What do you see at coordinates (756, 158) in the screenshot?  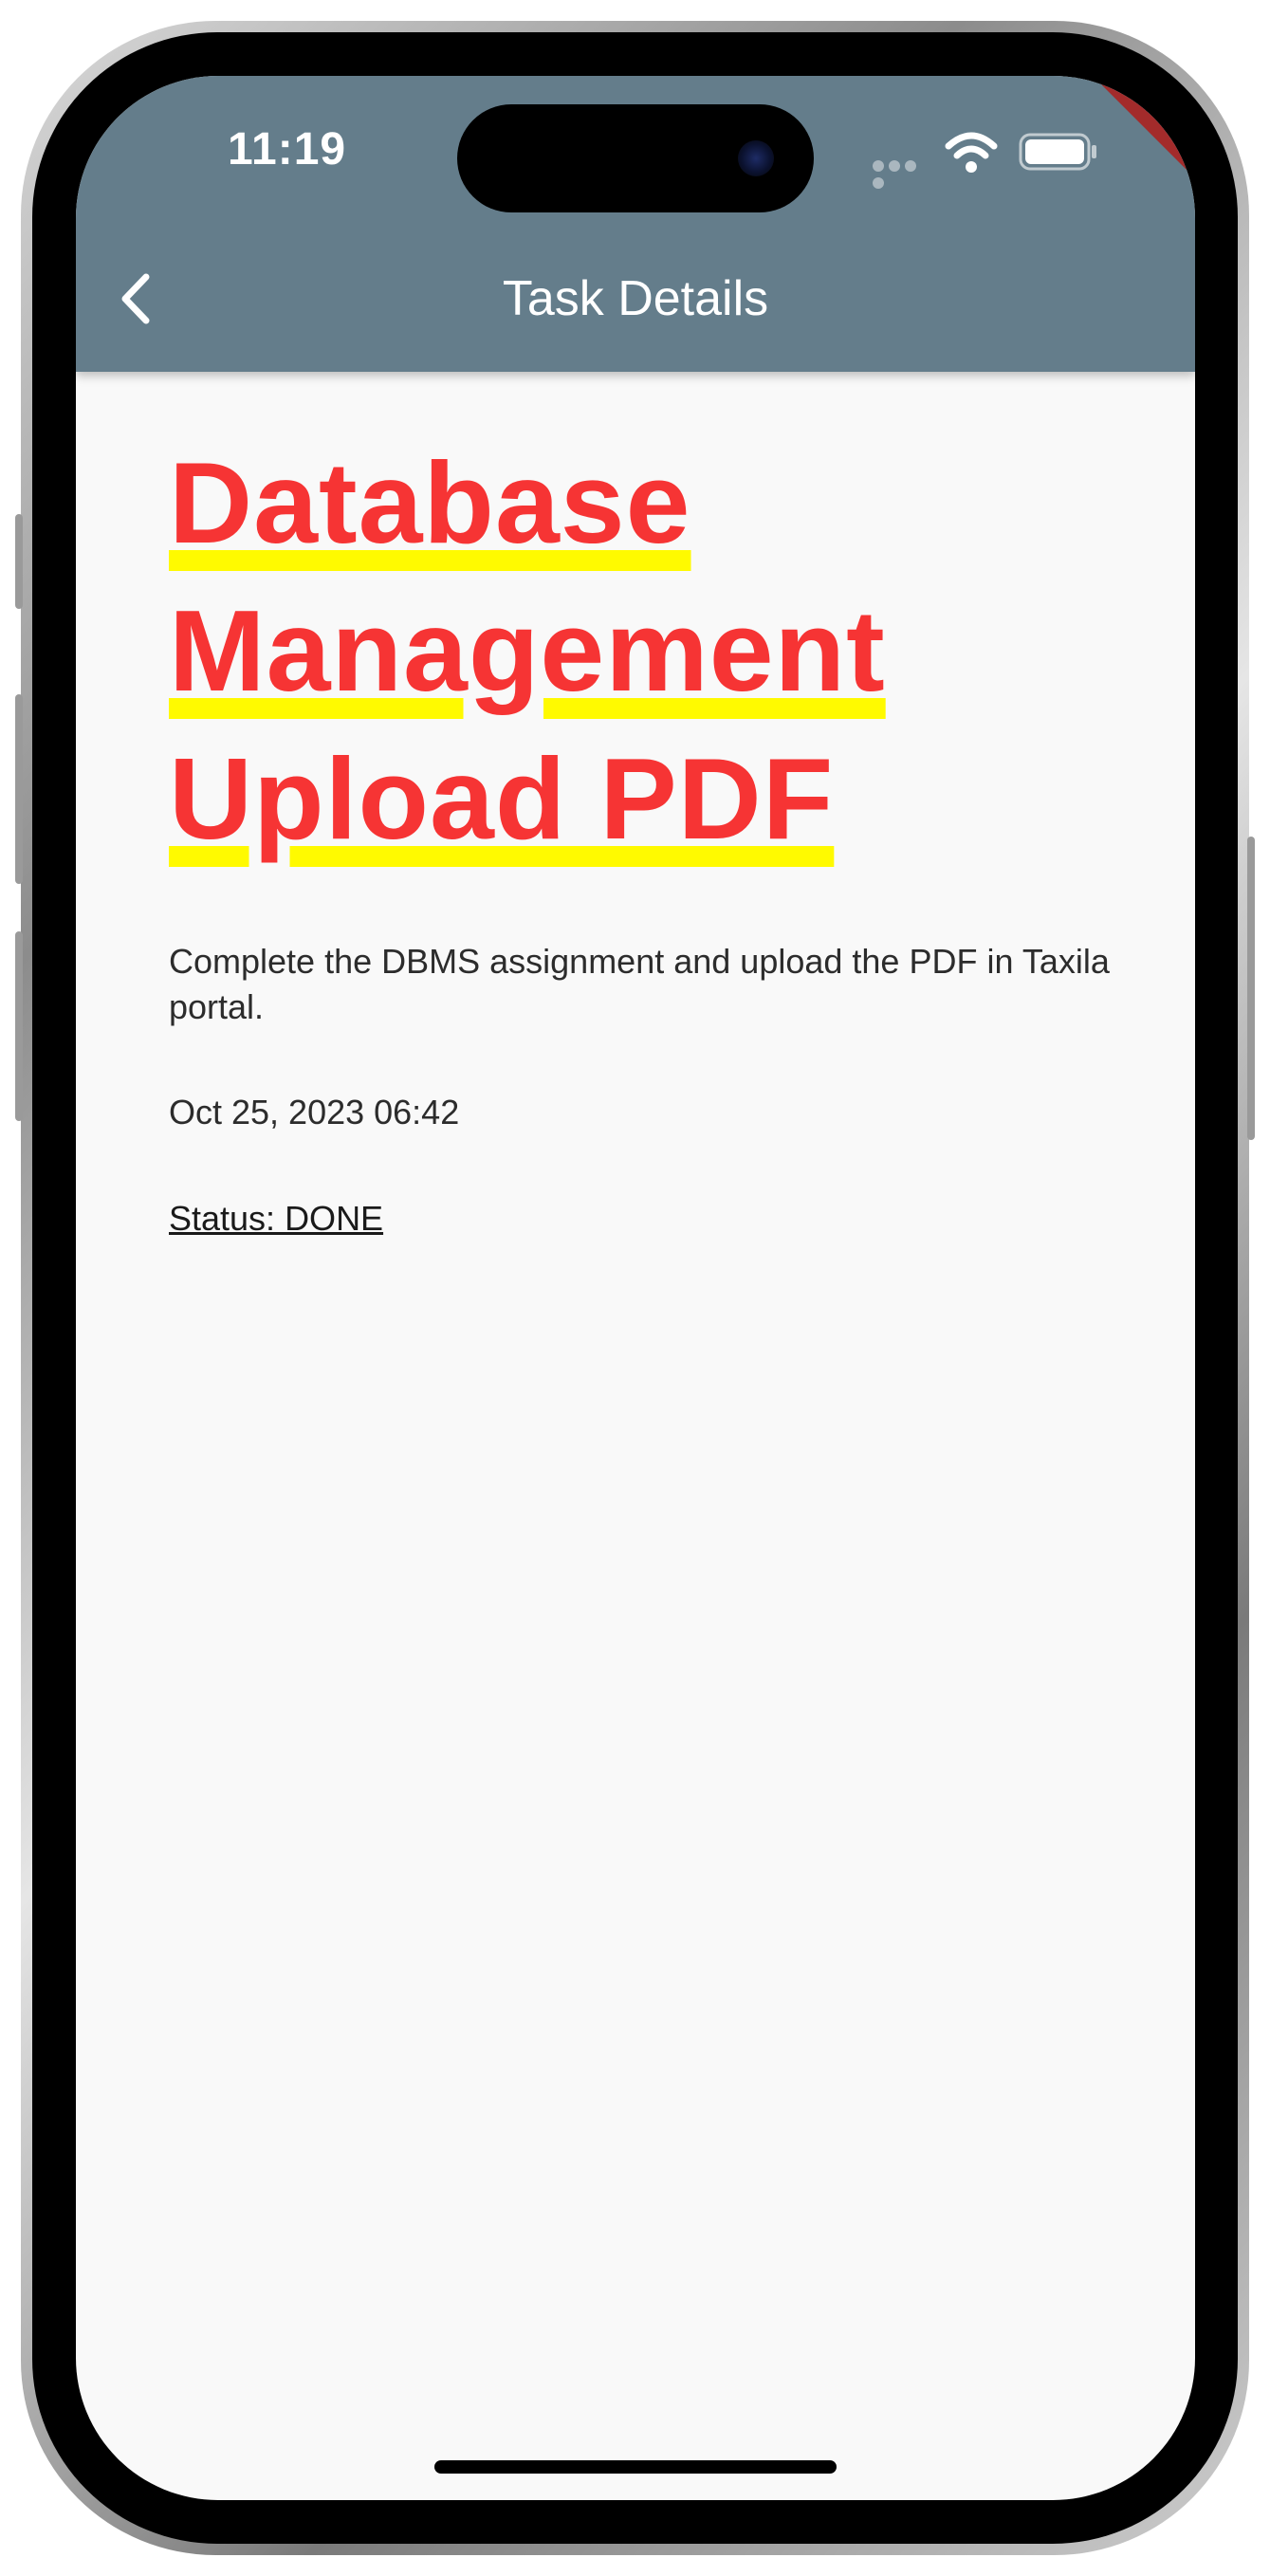 I see `front-camera-icon` at bounding box center [756, 158].